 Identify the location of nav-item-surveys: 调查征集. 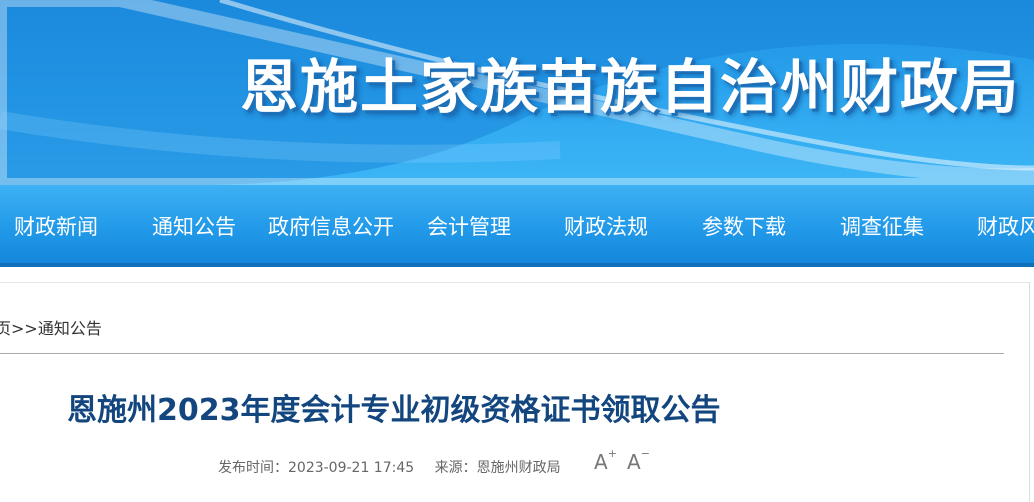
(882, 226).